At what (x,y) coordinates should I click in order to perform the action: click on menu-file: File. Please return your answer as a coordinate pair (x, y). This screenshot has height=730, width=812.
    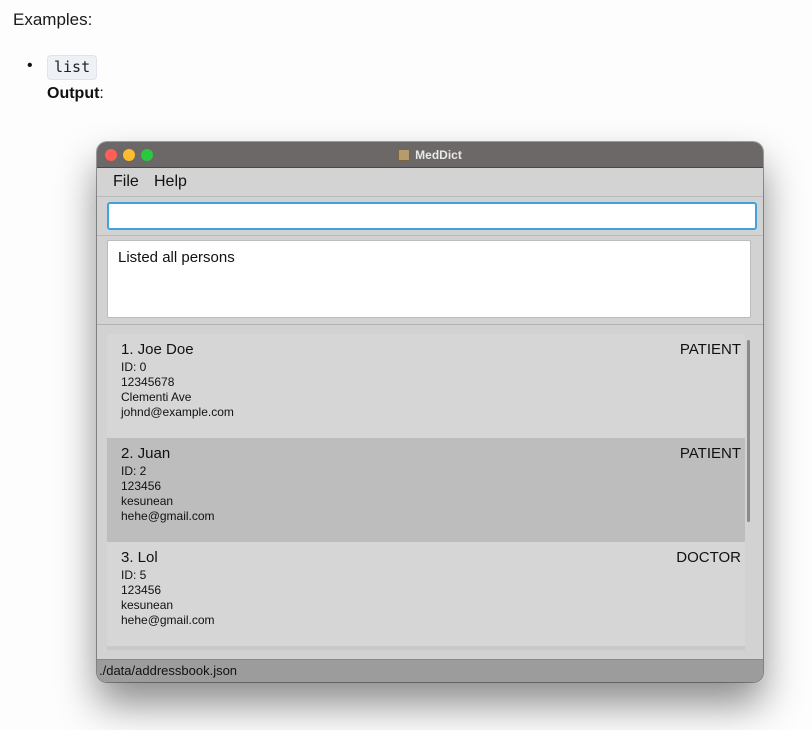
    Looking at the image, I should click on (126, 182).